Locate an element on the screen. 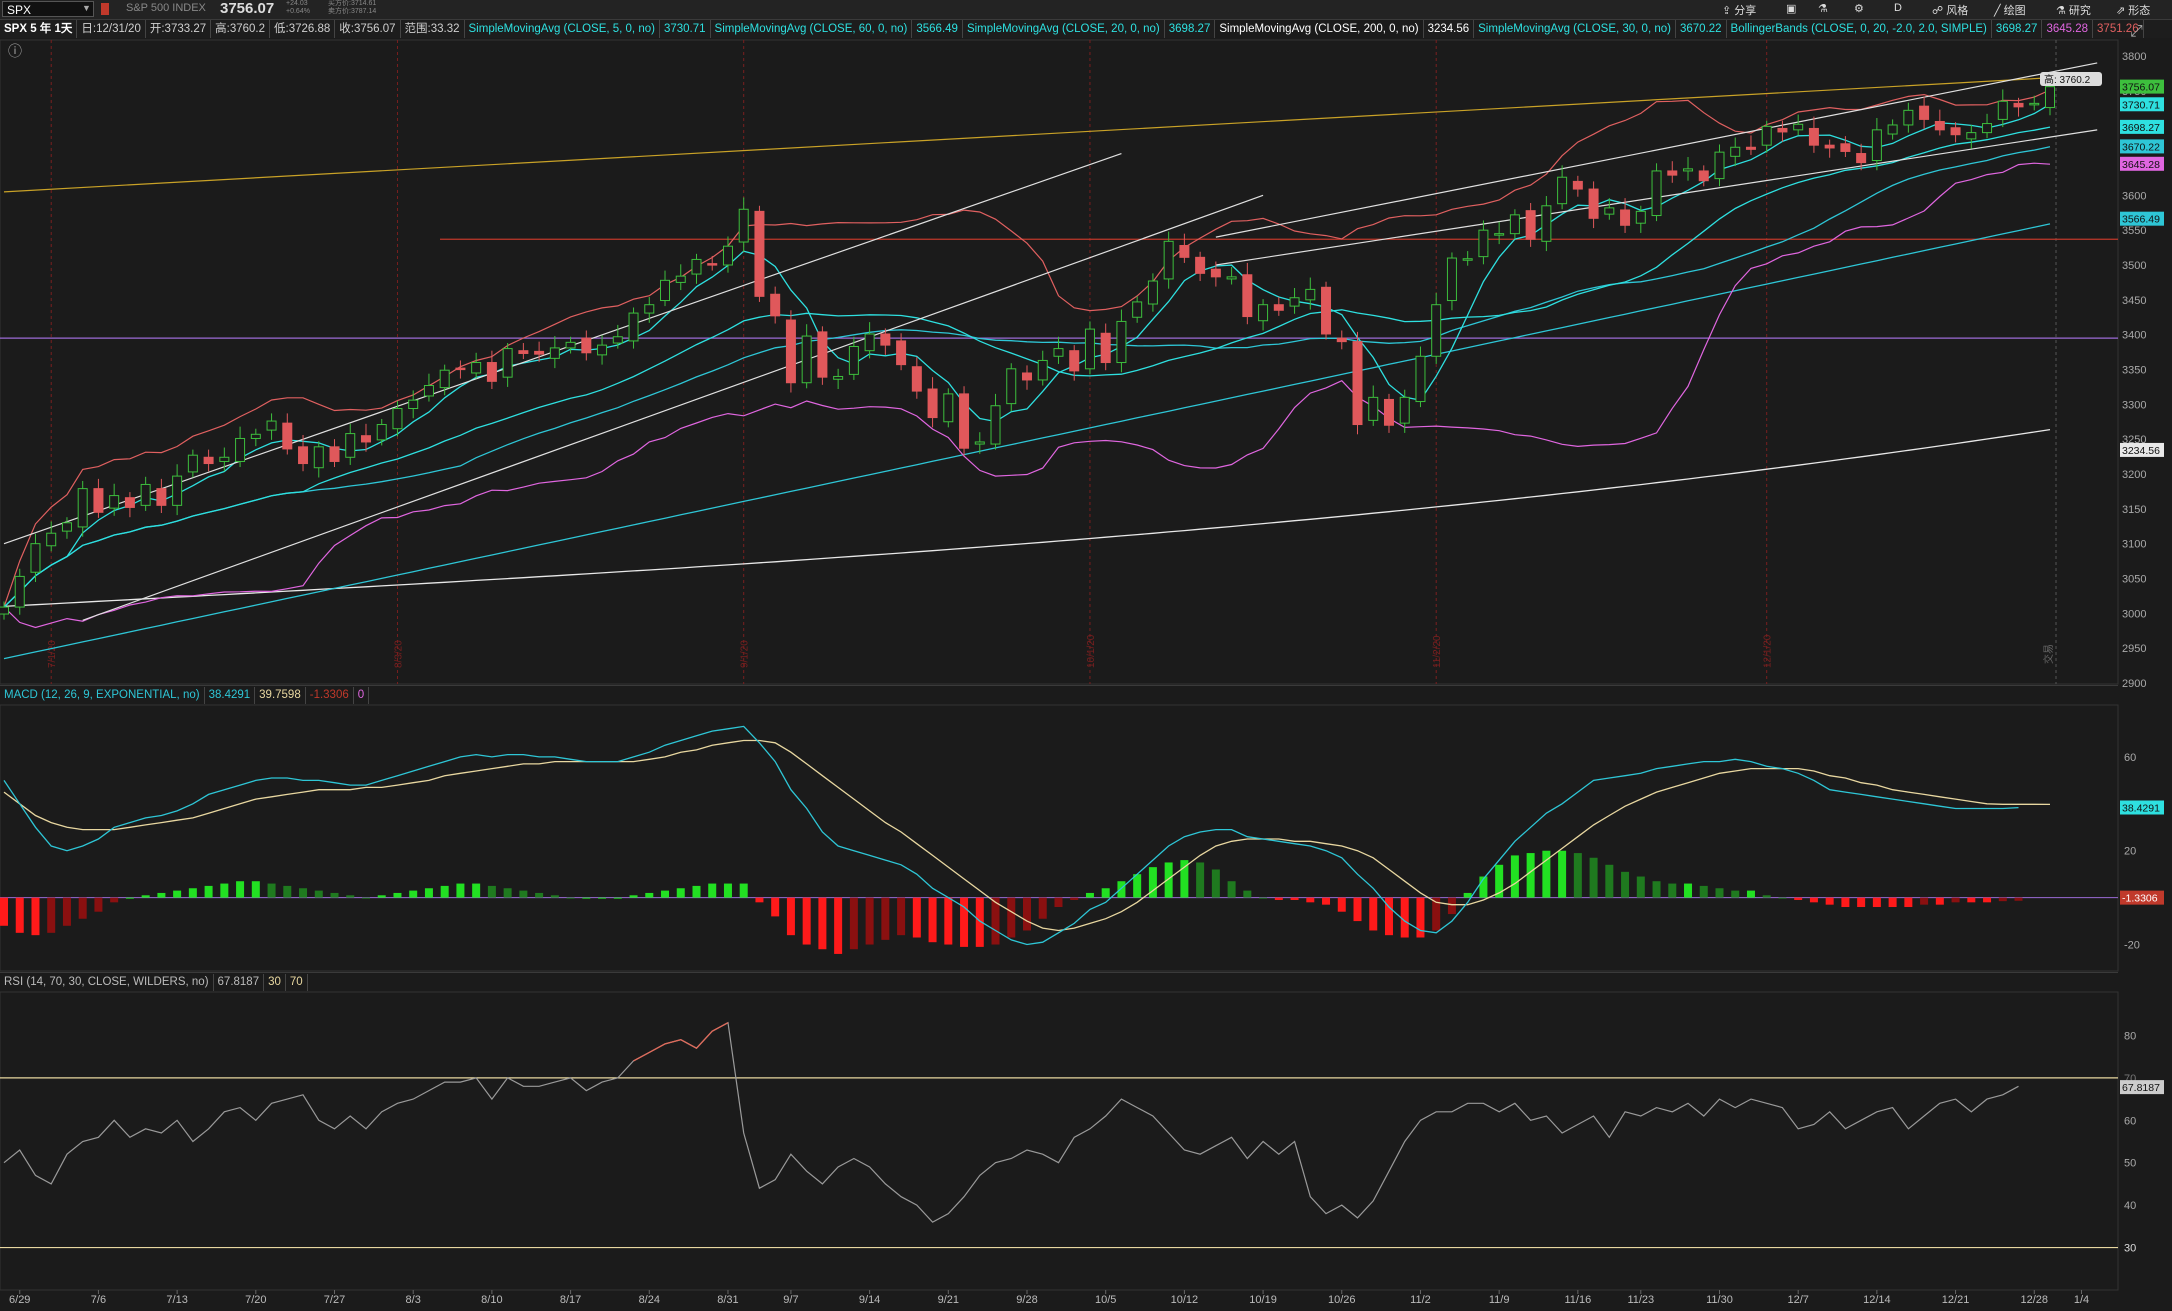 The height and width of the screenshot is (1311, 2172). study-label: SimpleMovingAvg (CLOSE, 200, 0, no) is located at coordinates (1319, 29).